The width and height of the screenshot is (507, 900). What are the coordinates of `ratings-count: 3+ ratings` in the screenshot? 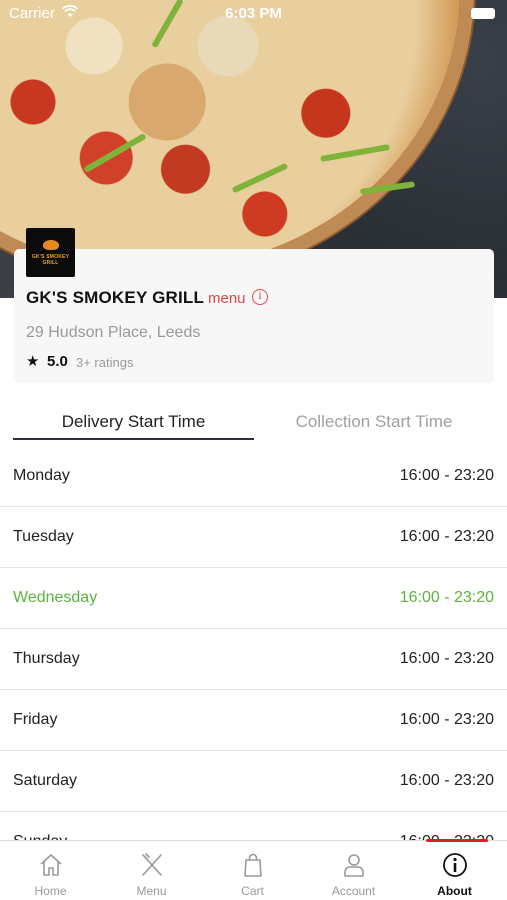 It's located at (105, 362).